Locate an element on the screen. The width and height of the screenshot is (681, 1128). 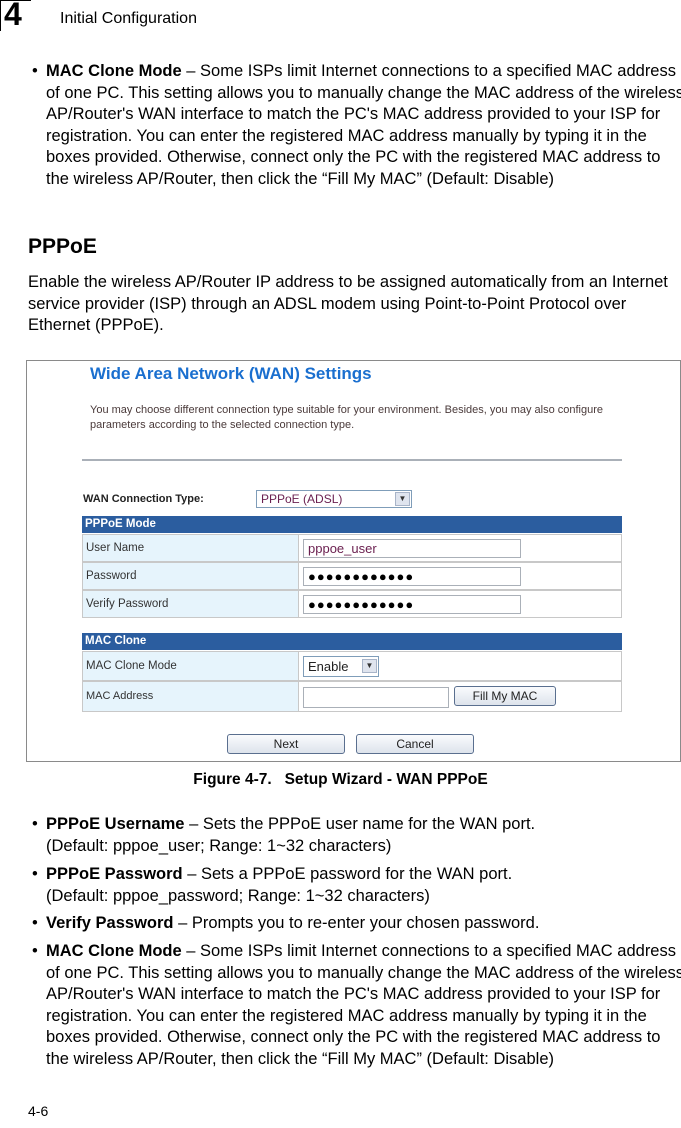
user-name-label: User Name is located at coordinates (191, 548).